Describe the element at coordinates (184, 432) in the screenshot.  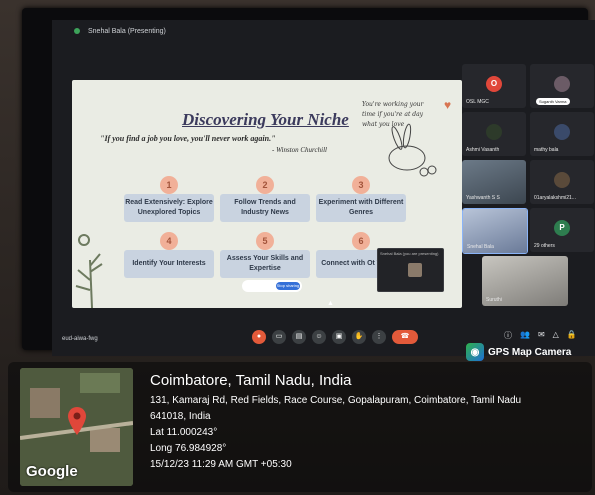
I see `location-lat: Lat 11.000243°` at that location.